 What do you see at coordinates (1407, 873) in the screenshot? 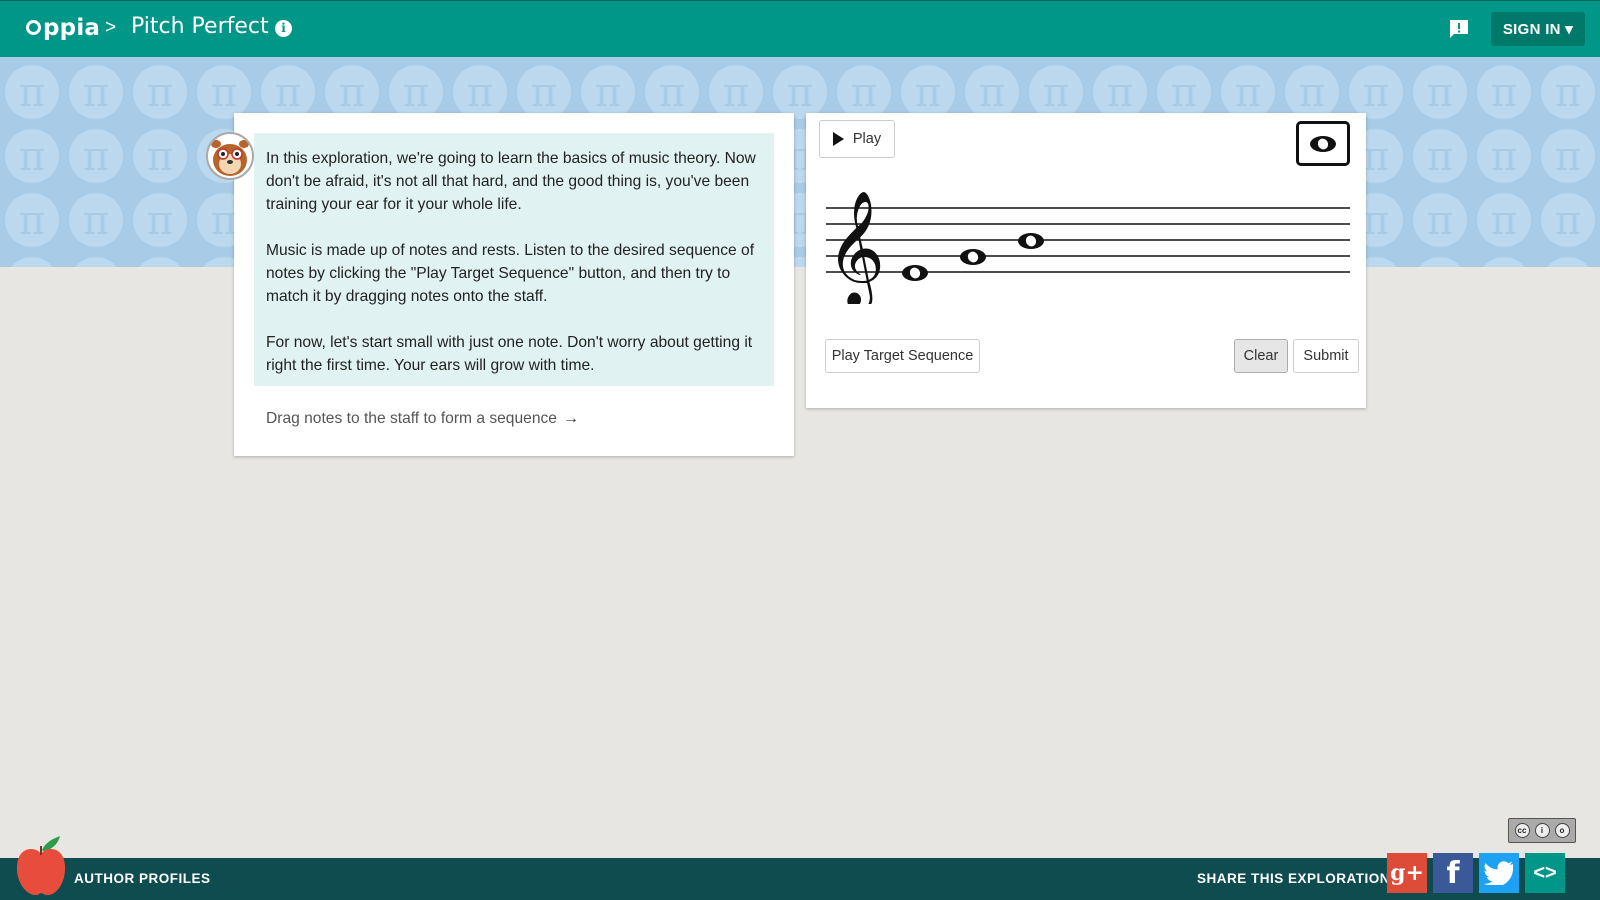
I see `google-plus-share-button: g+` at bounding box center [1407, 873].